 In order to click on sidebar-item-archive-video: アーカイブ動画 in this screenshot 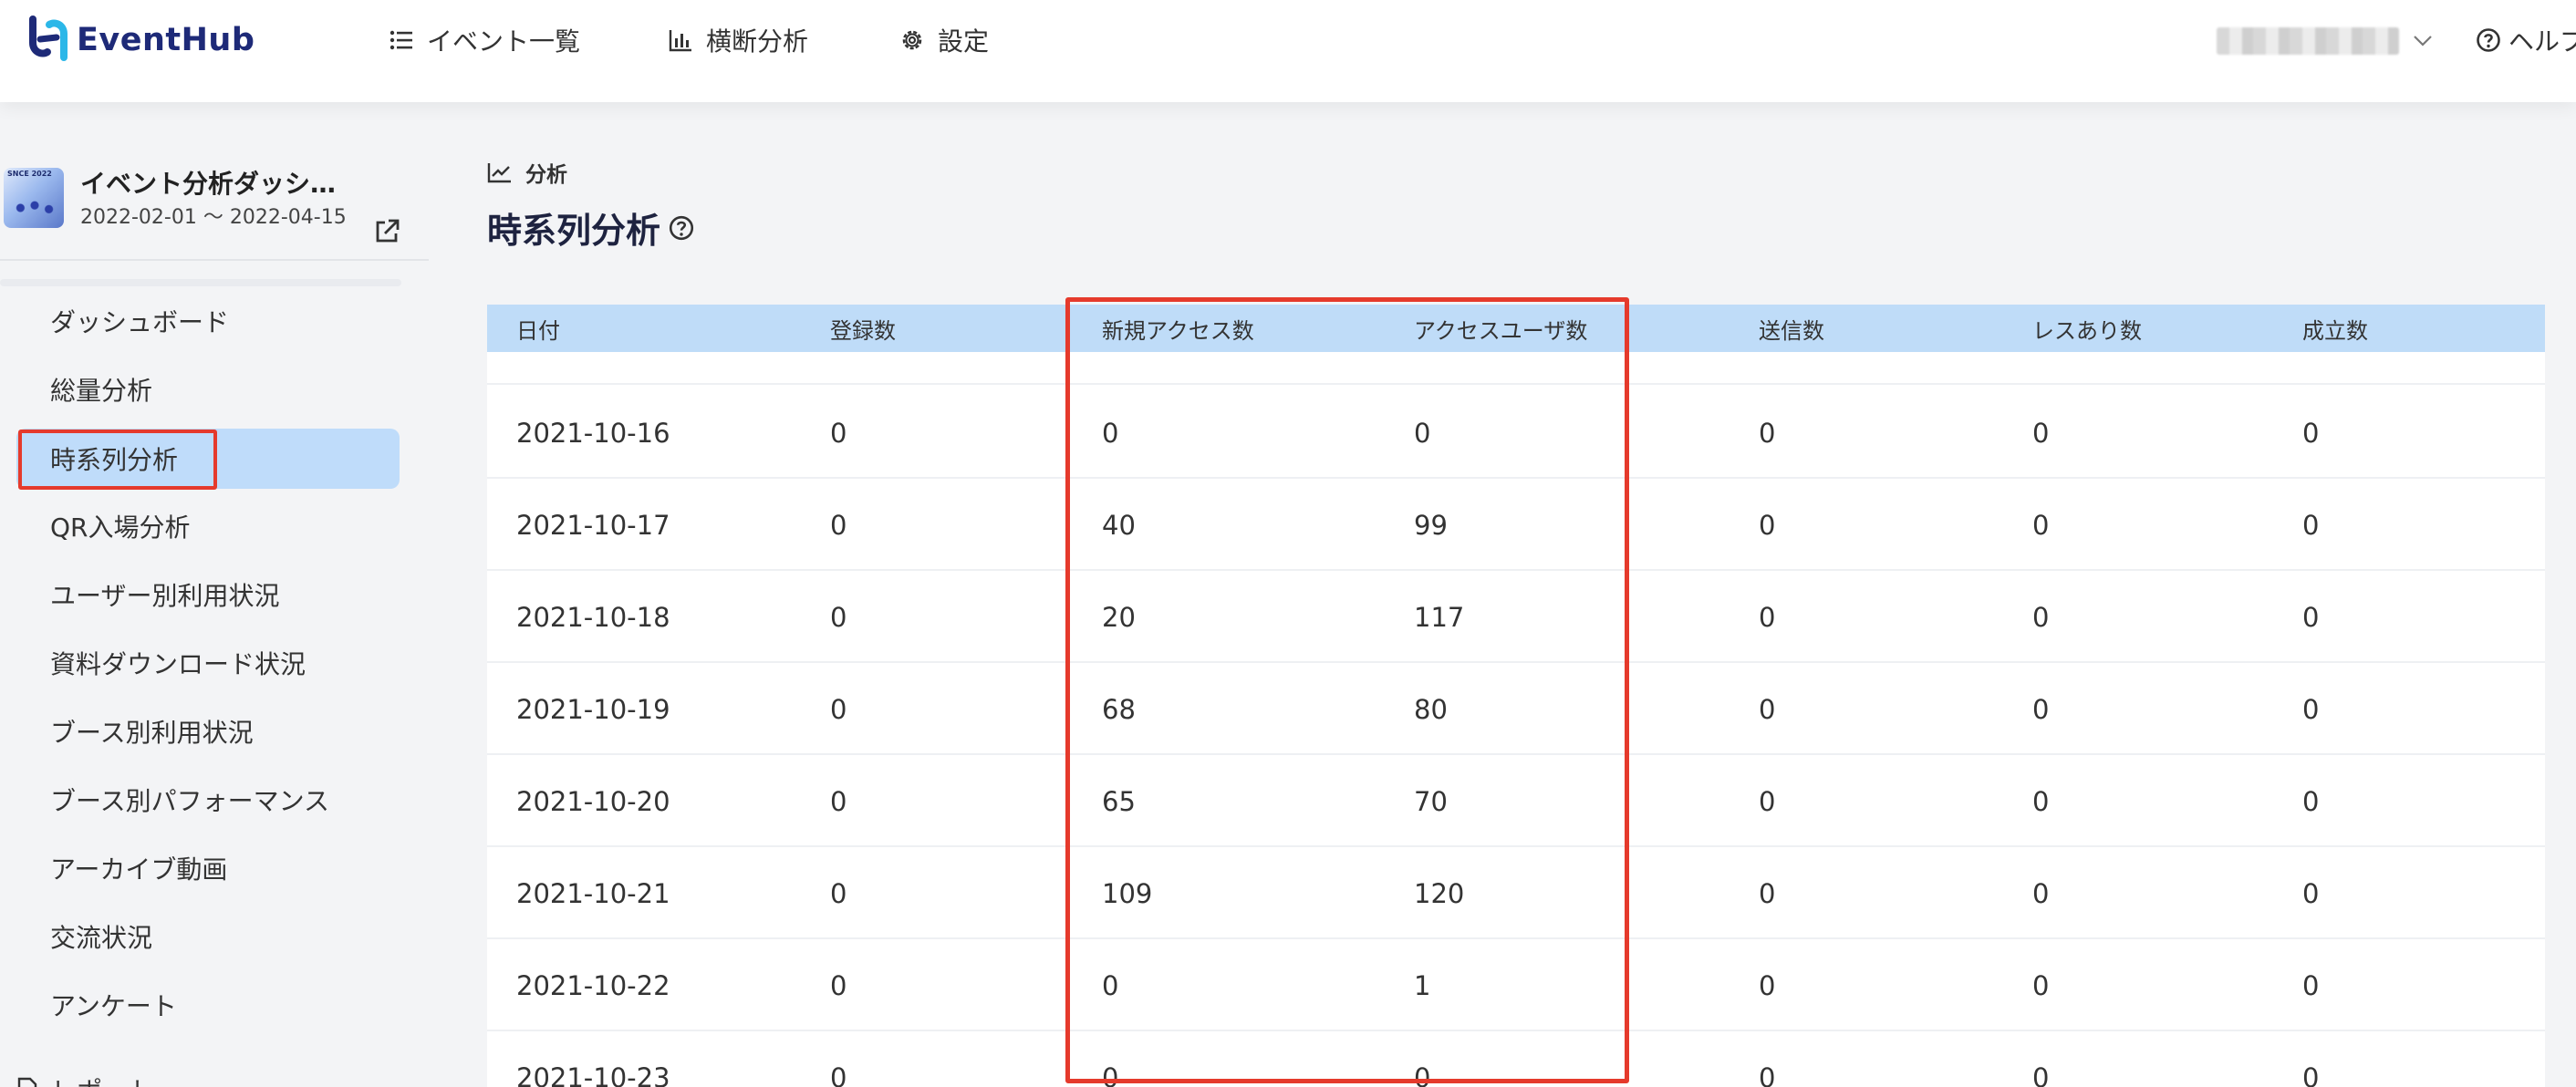, I will do `click(200, 868)`.